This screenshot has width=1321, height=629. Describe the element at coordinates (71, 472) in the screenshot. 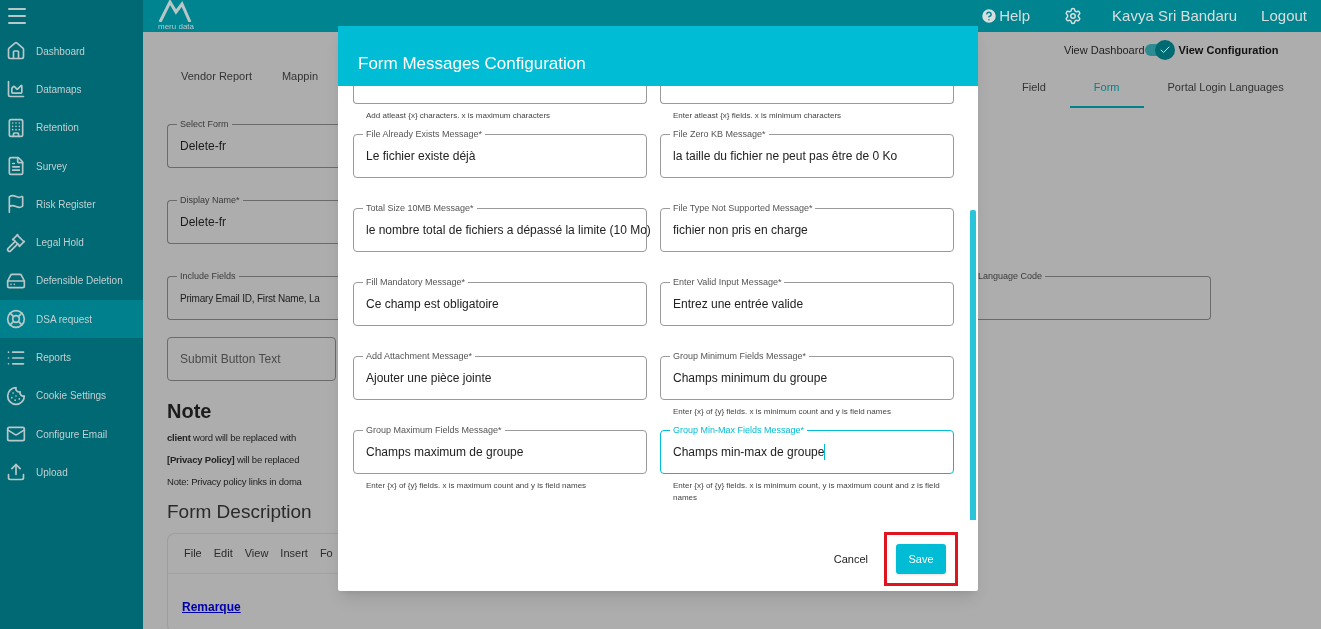

I see `sidebar-item: Upload` at that location.